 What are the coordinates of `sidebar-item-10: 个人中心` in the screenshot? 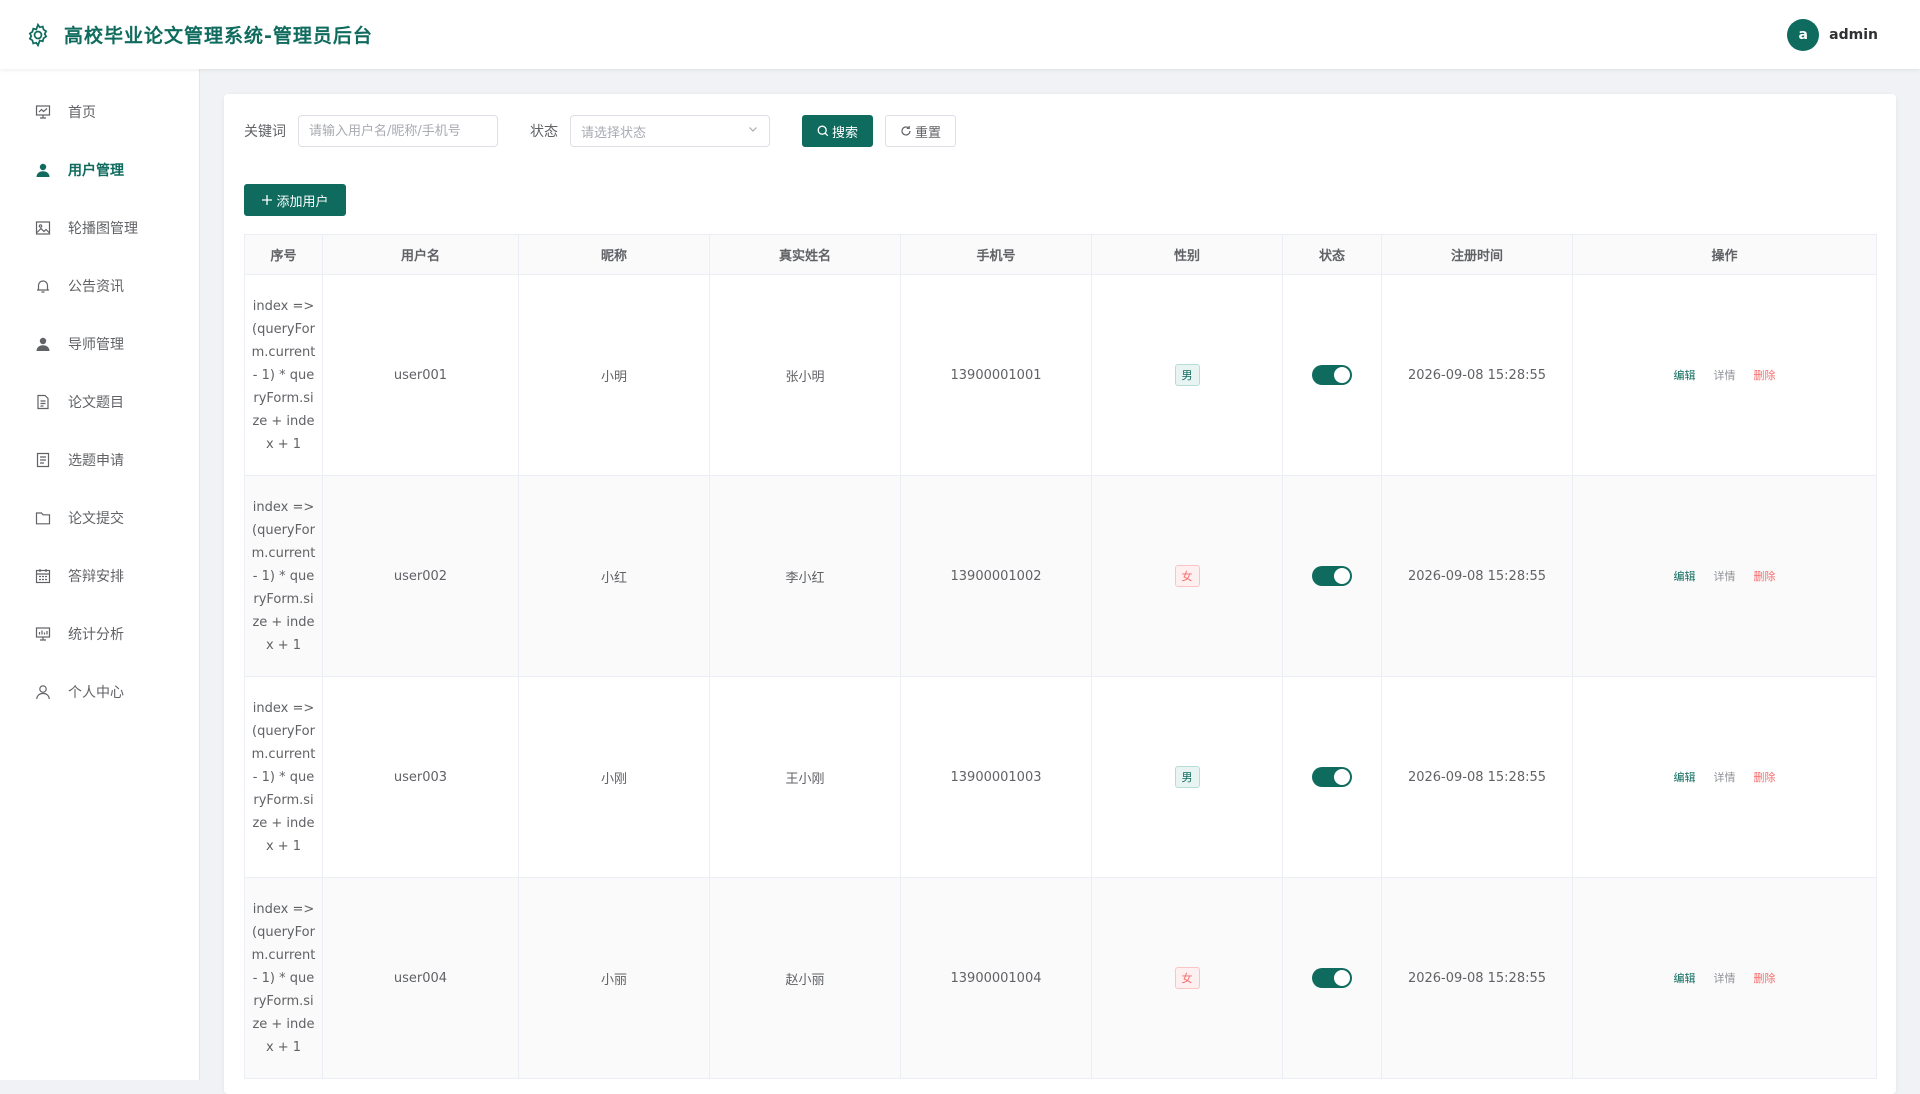 It's located at (99, 692).